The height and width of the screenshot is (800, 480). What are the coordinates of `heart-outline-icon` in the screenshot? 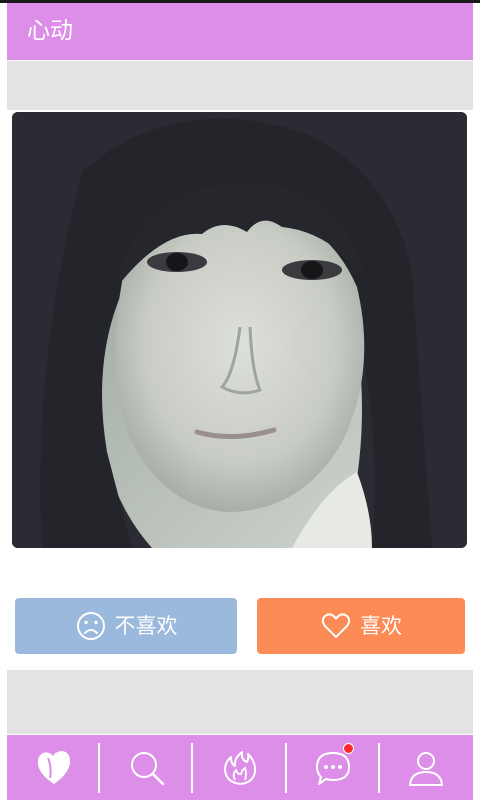 It's located at (336, 626).